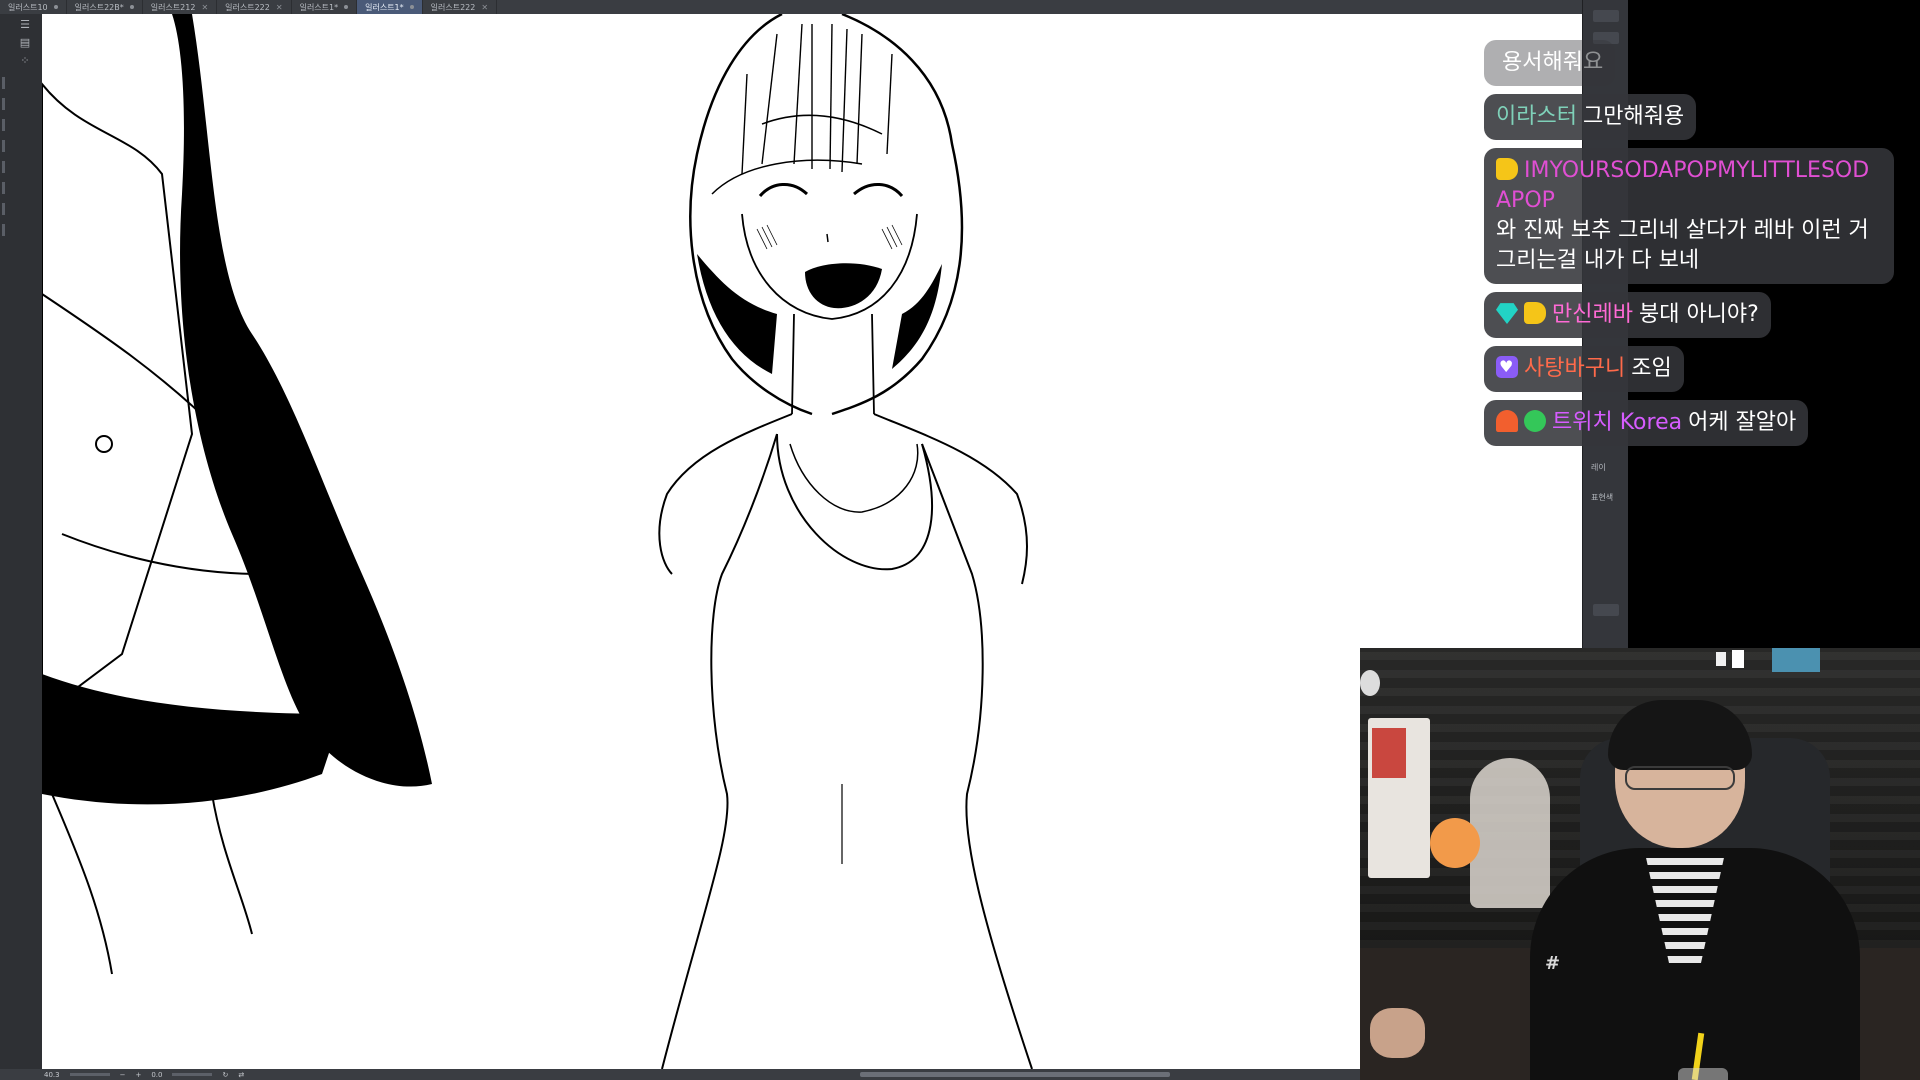  I want to click on chat-message: 사탕바구니조임, so click(1584, 369).